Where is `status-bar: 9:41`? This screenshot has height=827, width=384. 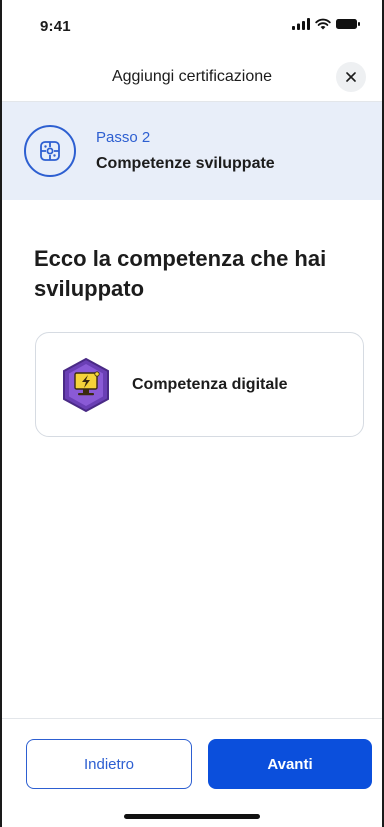 status-bar: 9:41 is located at coordinates (192, 26).